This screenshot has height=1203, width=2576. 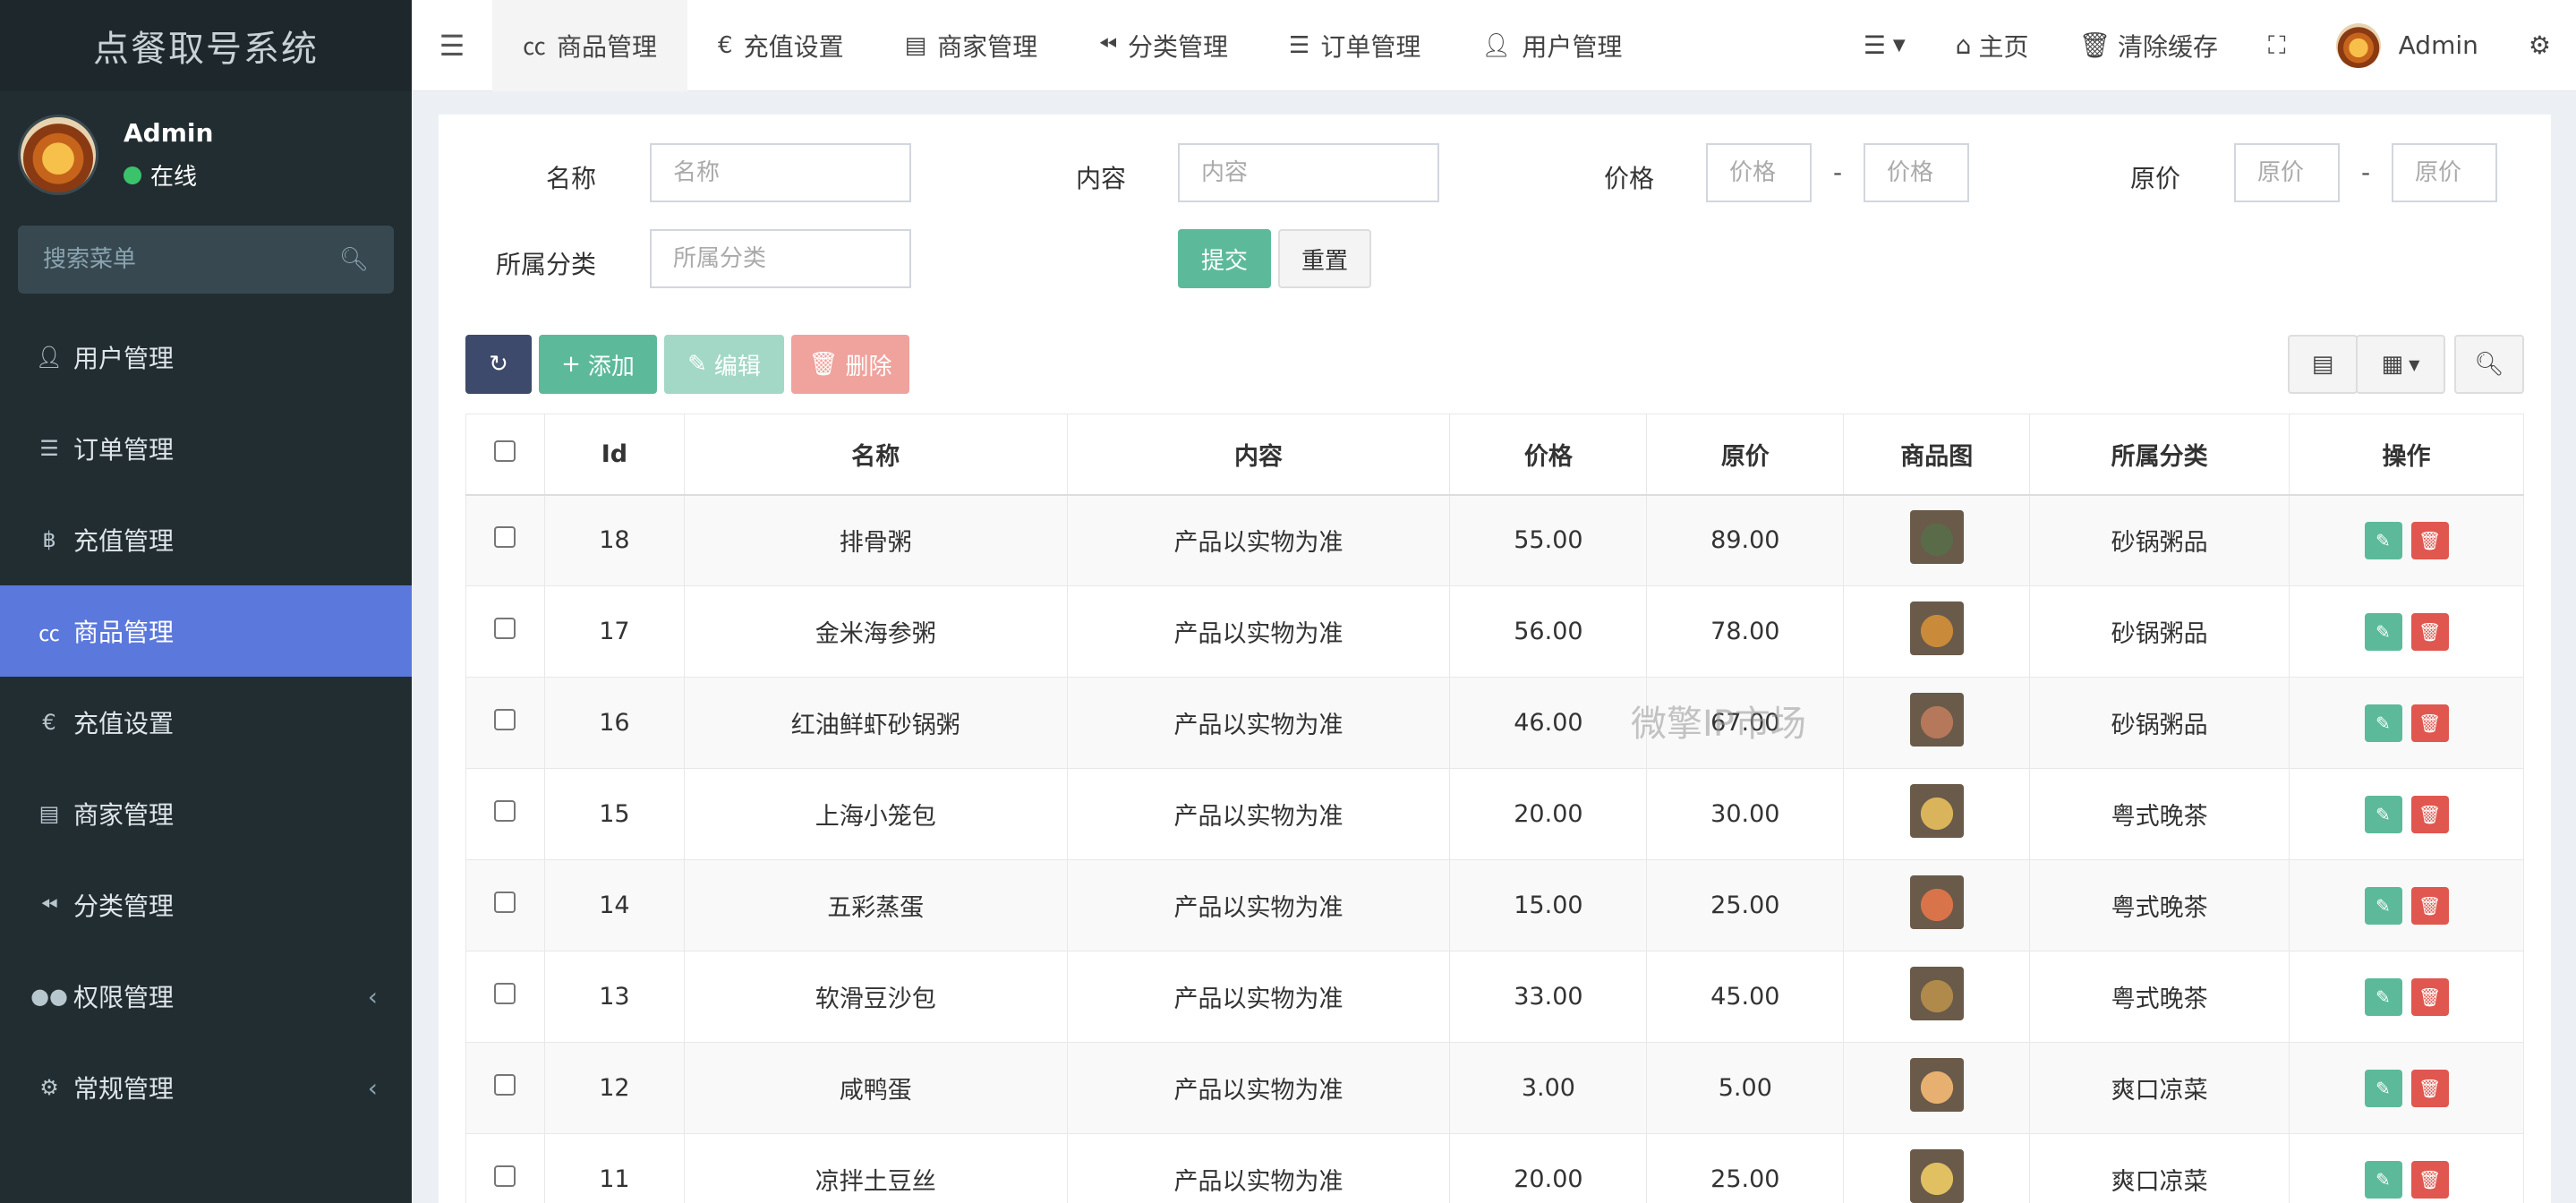 What do you see at coordinates (1494, 540) in the screenshot?
I see `table-row: 18 排骨粥 产品以实物为准 55.00 89.00 砂锅粥品 ✎ 🗑︎` at bounding box center [1494, 540].